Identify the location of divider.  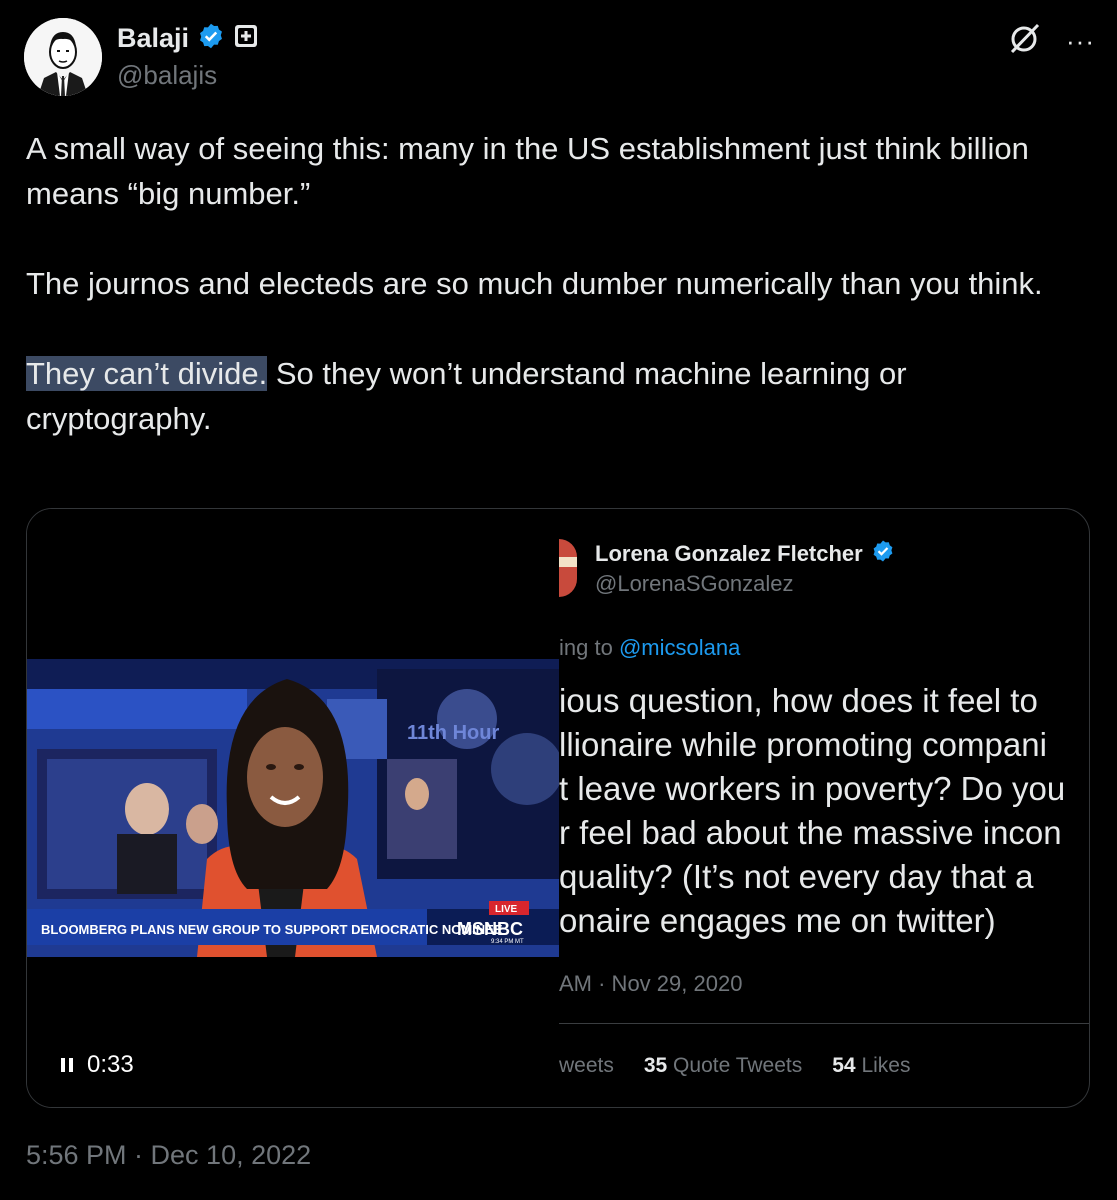
(824, 1023).